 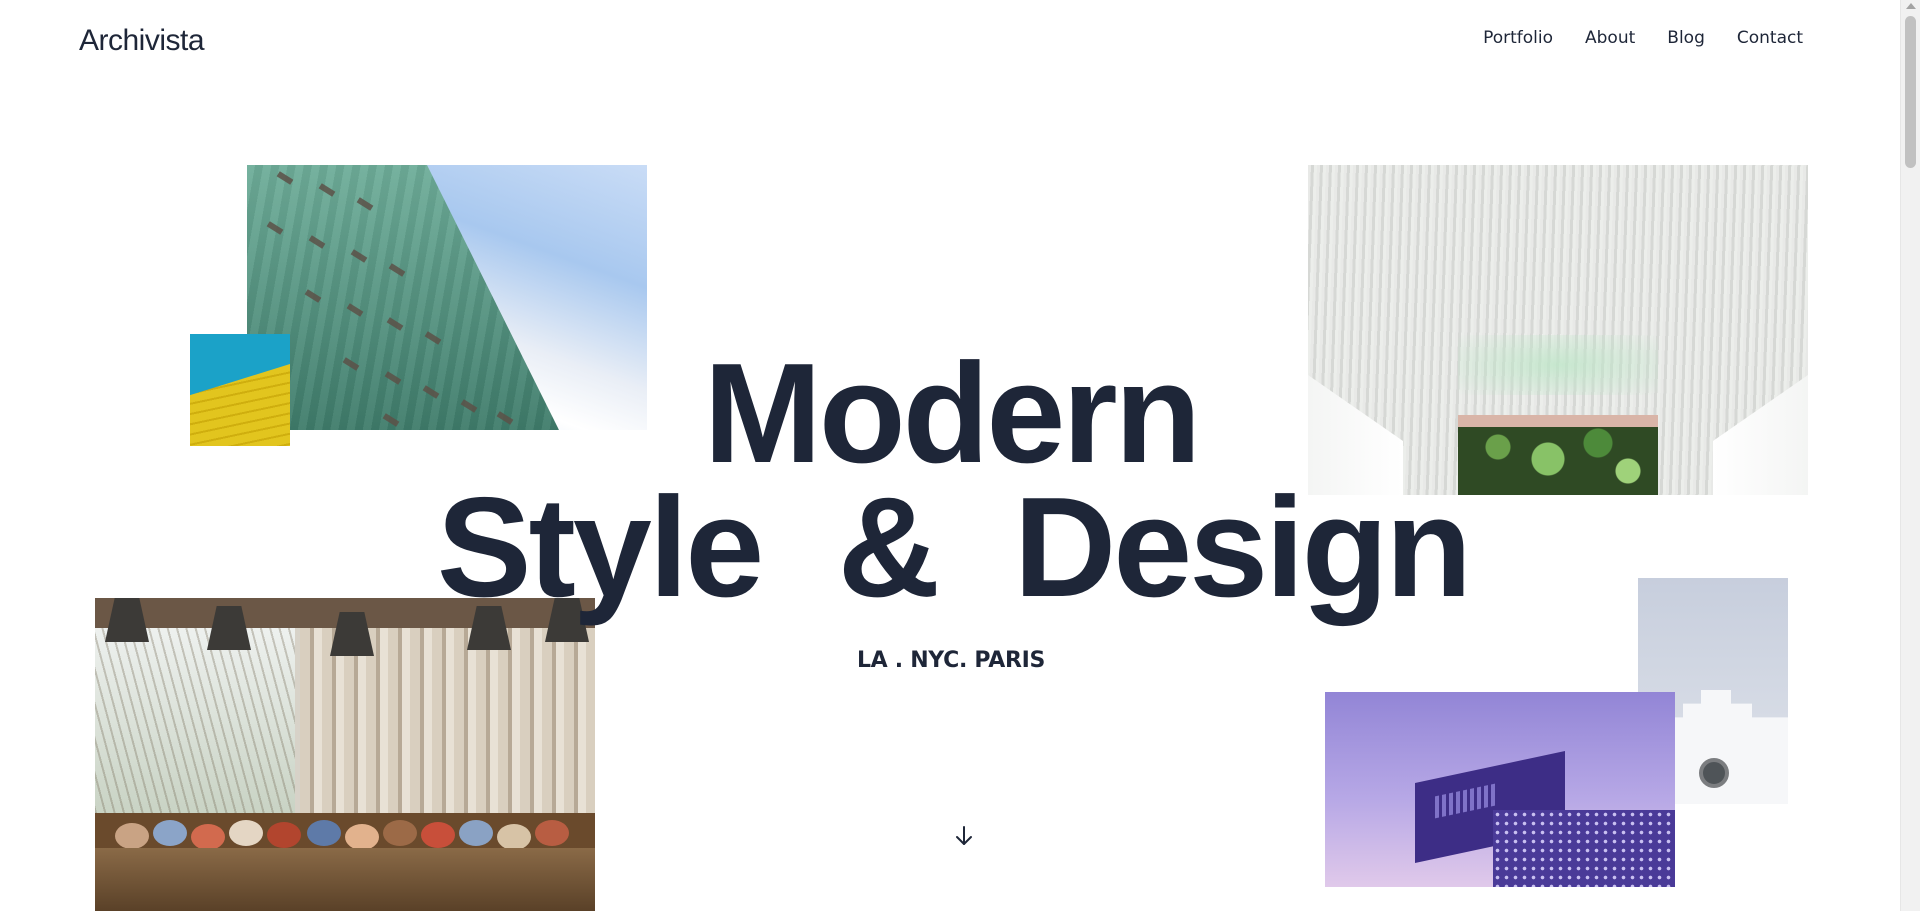 I want to click on yellow-building-photo, so click(x=240, y=390).